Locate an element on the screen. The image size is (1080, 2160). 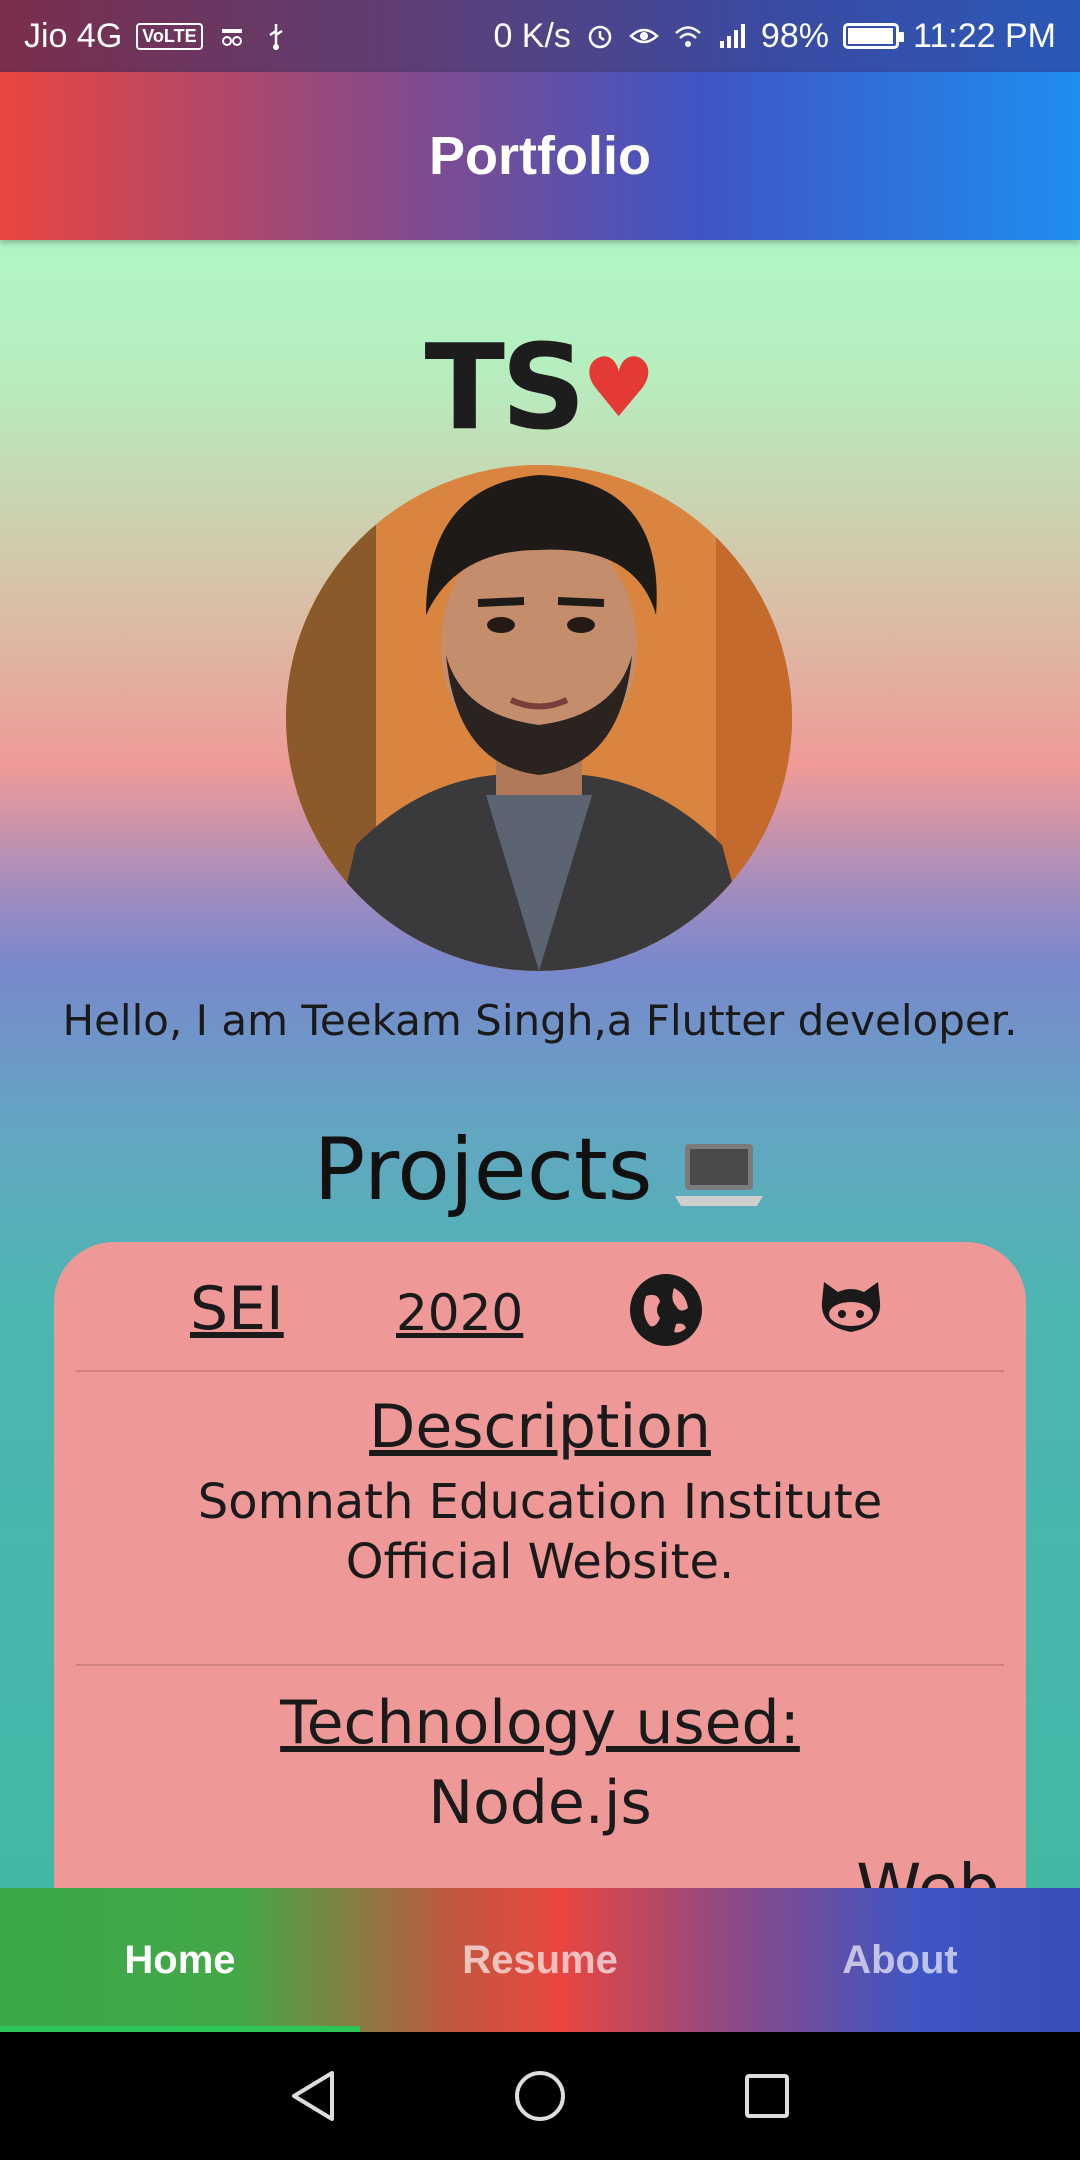
usb-icon is located at coordinates (275, 37).